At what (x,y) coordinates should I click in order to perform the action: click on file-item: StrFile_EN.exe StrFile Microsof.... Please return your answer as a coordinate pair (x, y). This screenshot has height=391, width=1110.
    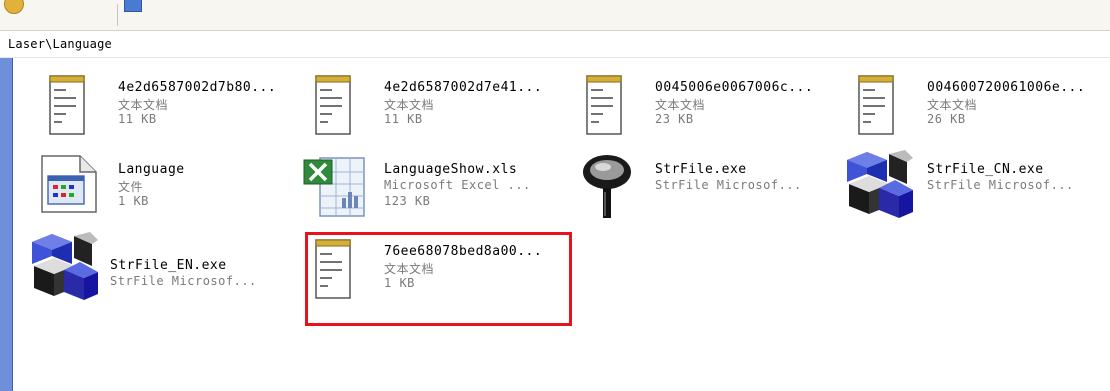
    Looking at the image, I should click on (165, 271).